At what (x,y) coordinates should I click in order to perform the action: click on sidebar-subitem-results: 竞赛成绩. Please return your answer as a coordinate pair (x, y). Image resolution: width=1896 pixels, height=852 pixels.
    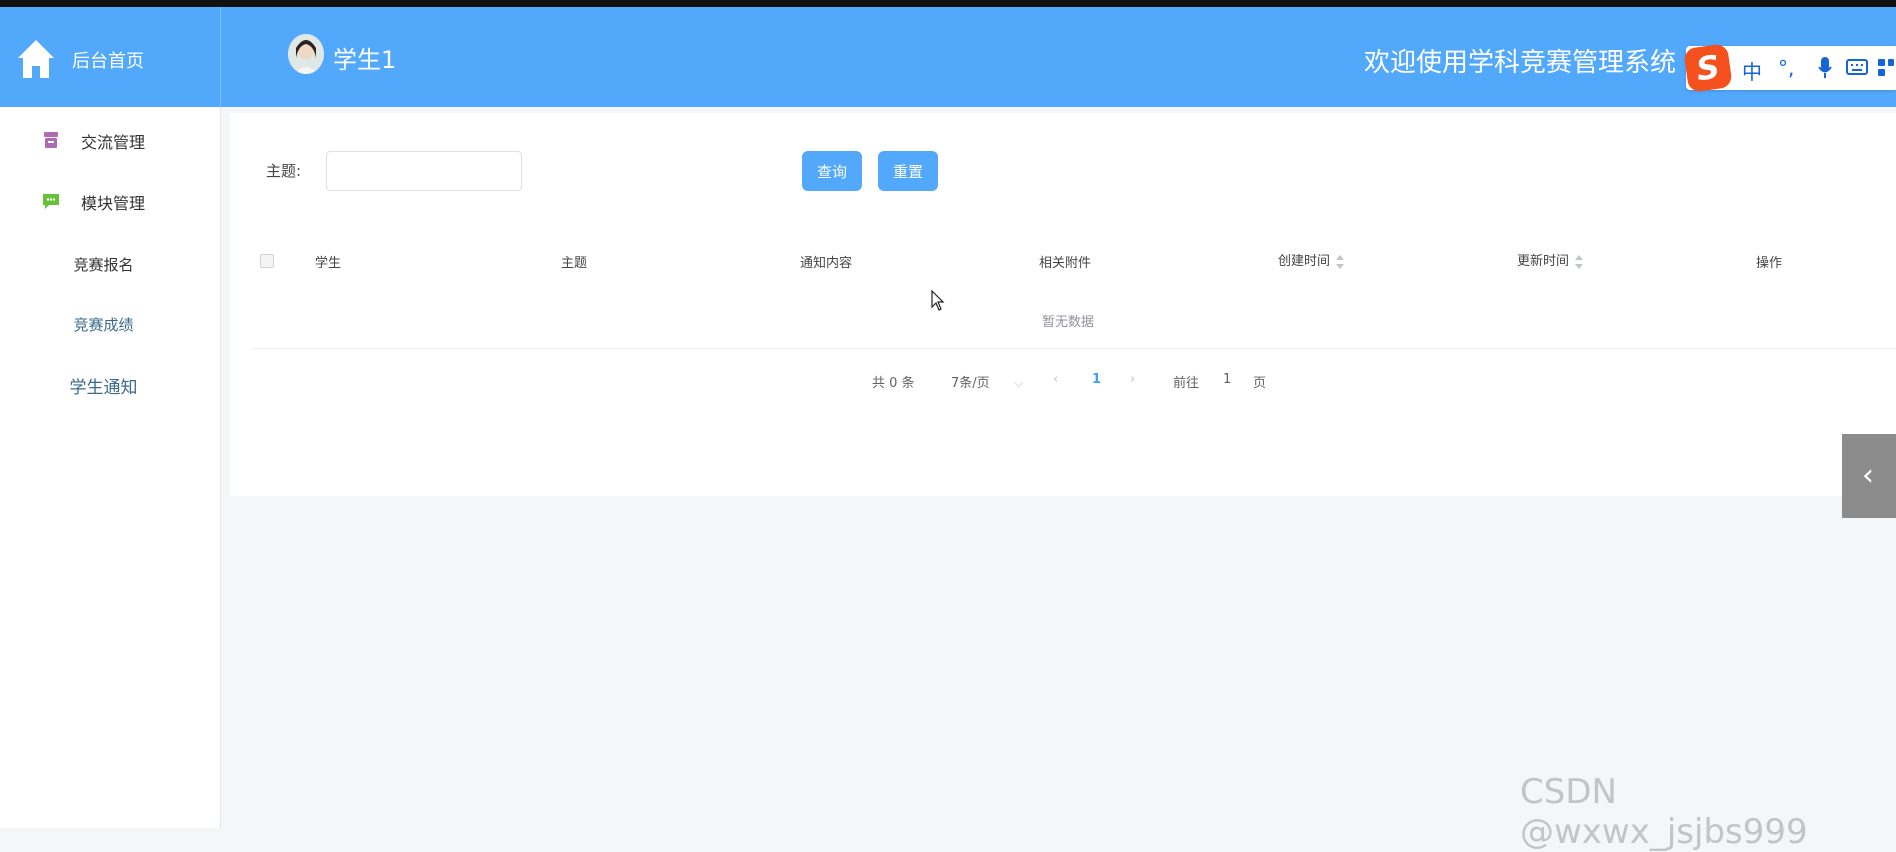
    Looking at the image, I should click on (103, 324).